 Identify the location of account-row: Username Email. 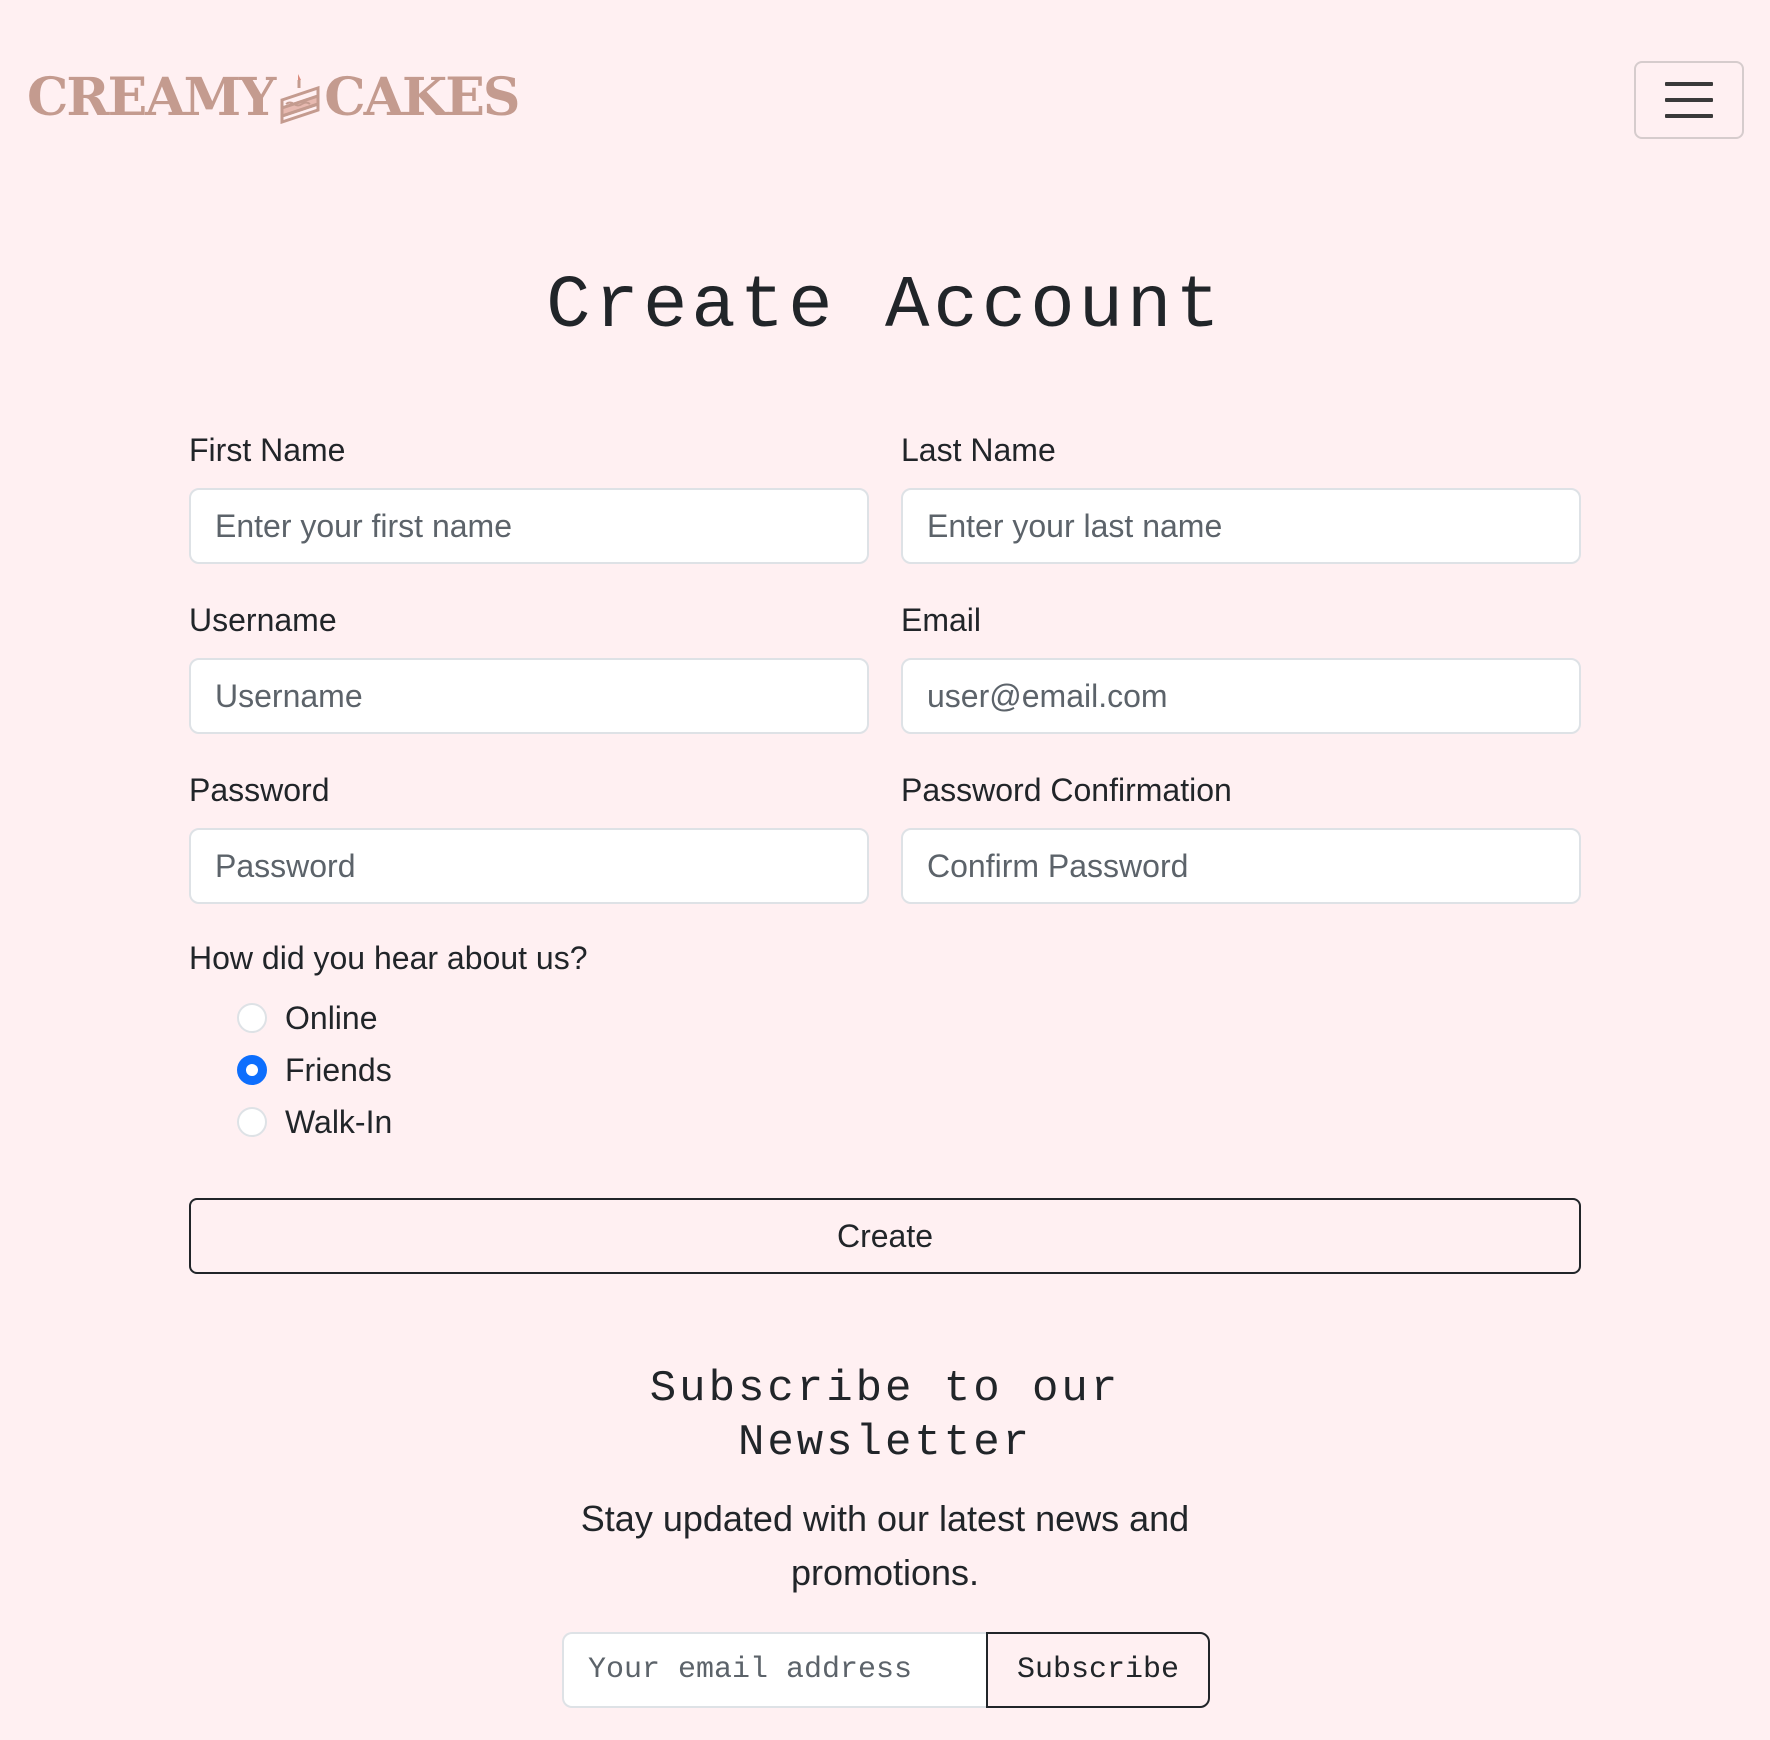
(885, 667).